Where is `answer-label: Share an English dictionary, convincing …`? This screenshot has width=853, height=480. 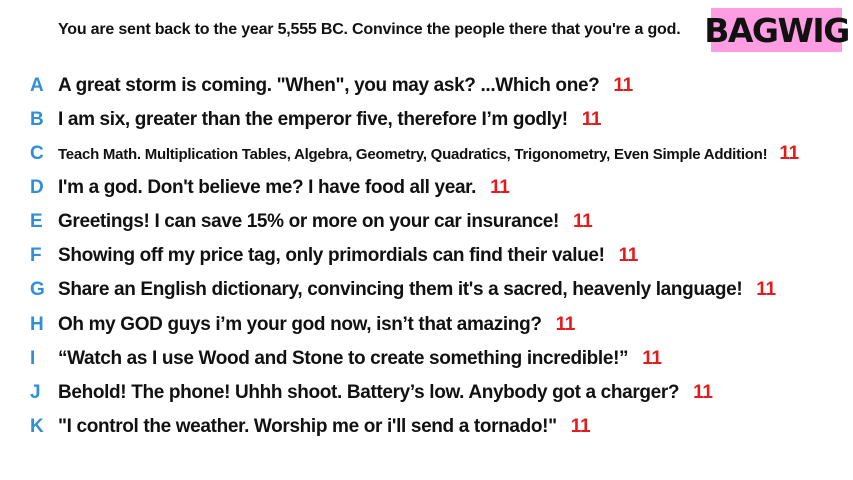 answer-label: Share an English dictionary, convincing … is located at coordinates (400, 289).